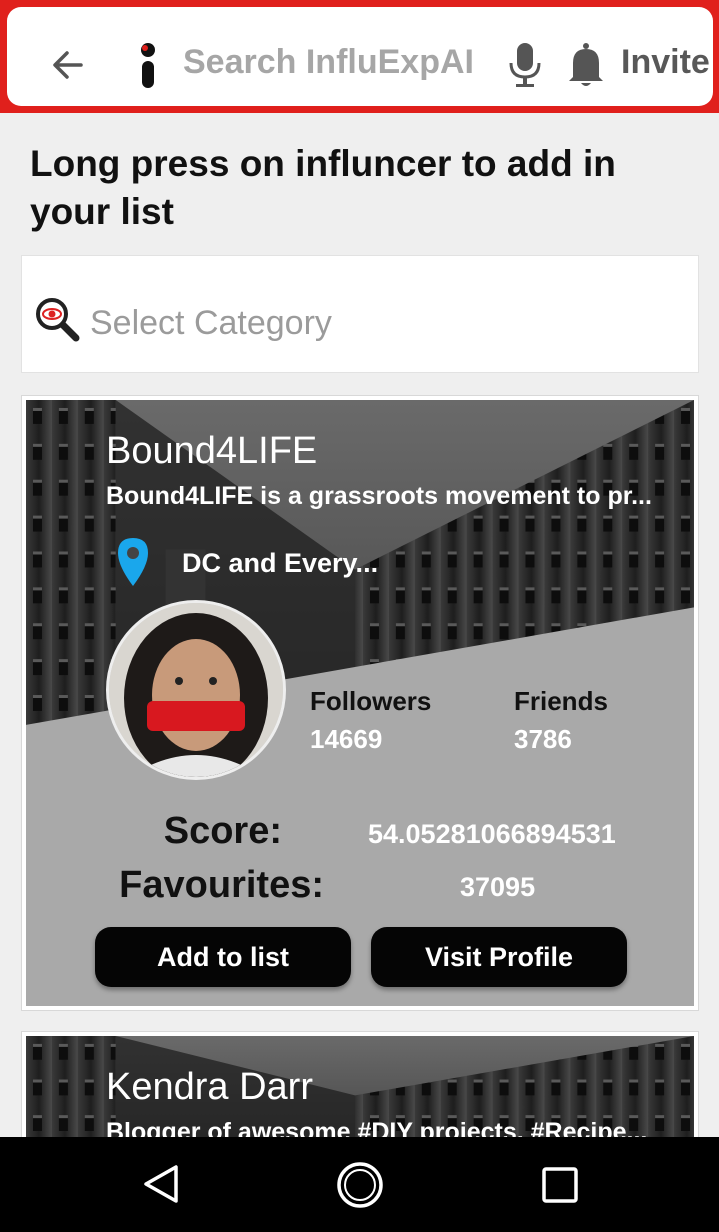 The image size is (719, 1232). Describe the element at coordinates (209, 1087) in the screenshot. I see `influencer-name: Kendra Darr` at that location.